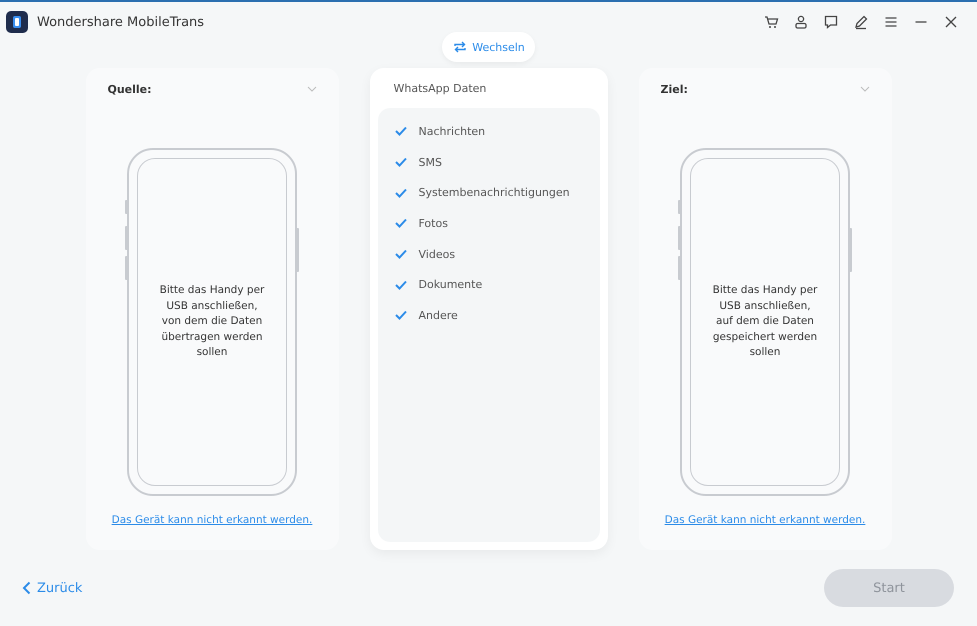 The image size is (977, 626). I want to click on connect-message: Bitte das Handy per USB anschließen, auf dem die Daten gespeichert werden sollen, so click(765, 321).